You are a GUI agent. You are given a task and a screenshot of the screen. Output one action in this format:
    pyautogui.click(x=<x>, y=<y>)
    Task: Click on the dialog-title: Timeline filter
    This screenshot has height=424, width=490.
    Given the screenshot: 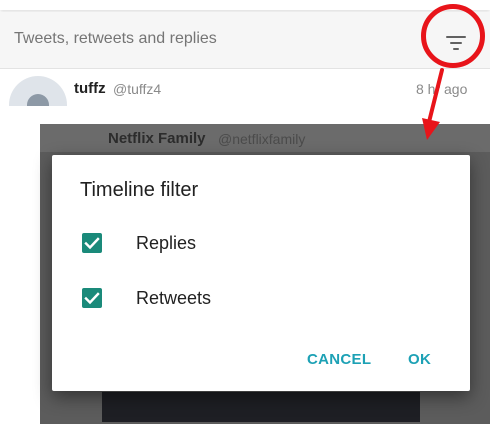 What is the action you would take?
    pyautogui.click(x=139, y=190)
    